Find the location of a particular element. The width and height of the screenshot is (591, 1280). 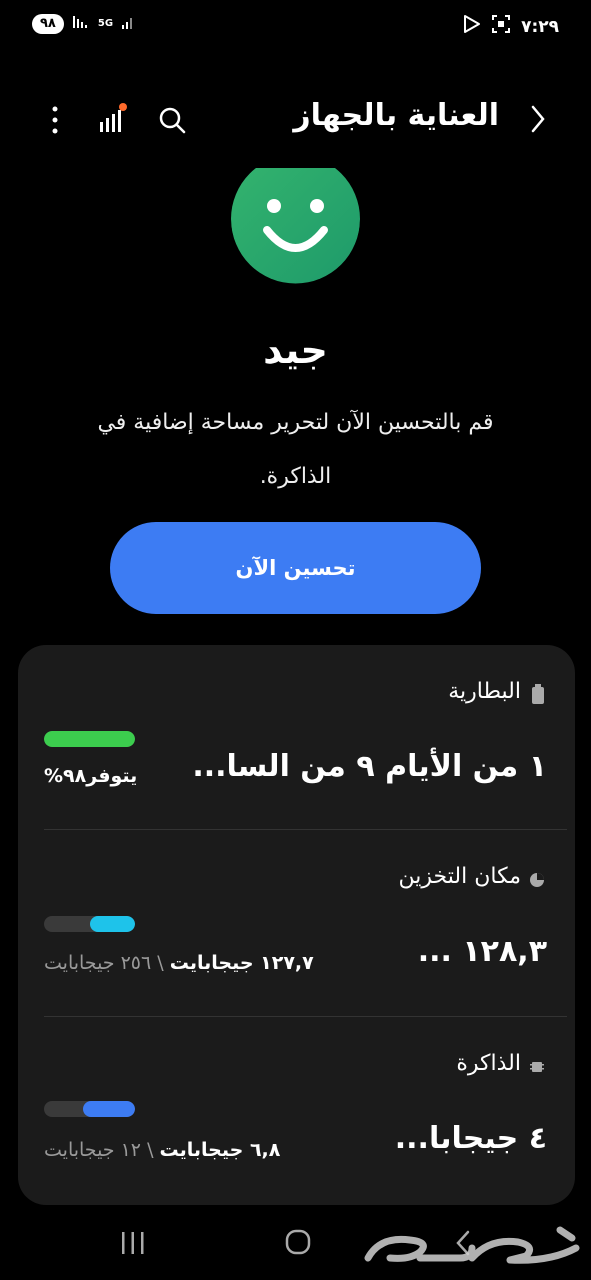

storage-total: ٢٥٦ جيجابايت is located at coordinates (98, 963).